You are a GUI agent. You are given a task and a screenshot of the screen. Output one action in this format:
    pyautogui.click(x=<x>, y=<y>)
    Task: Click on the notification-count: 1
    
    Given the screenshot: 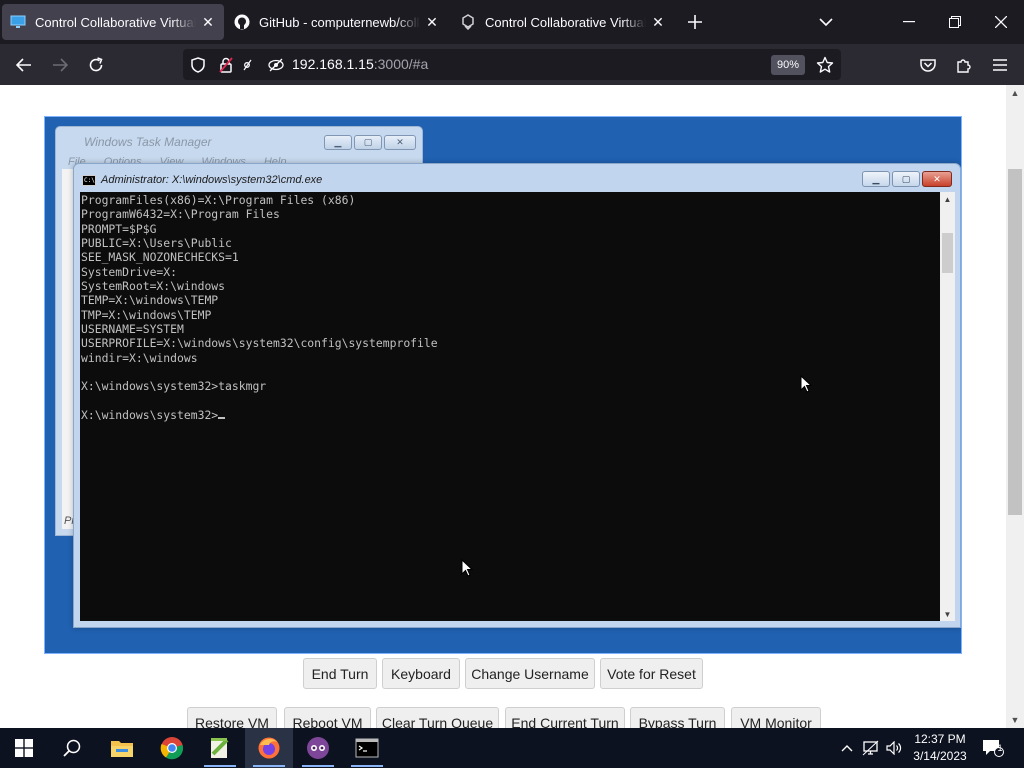 What is the action you would take?
    pyautogui.click(x=1000, y=748)
    